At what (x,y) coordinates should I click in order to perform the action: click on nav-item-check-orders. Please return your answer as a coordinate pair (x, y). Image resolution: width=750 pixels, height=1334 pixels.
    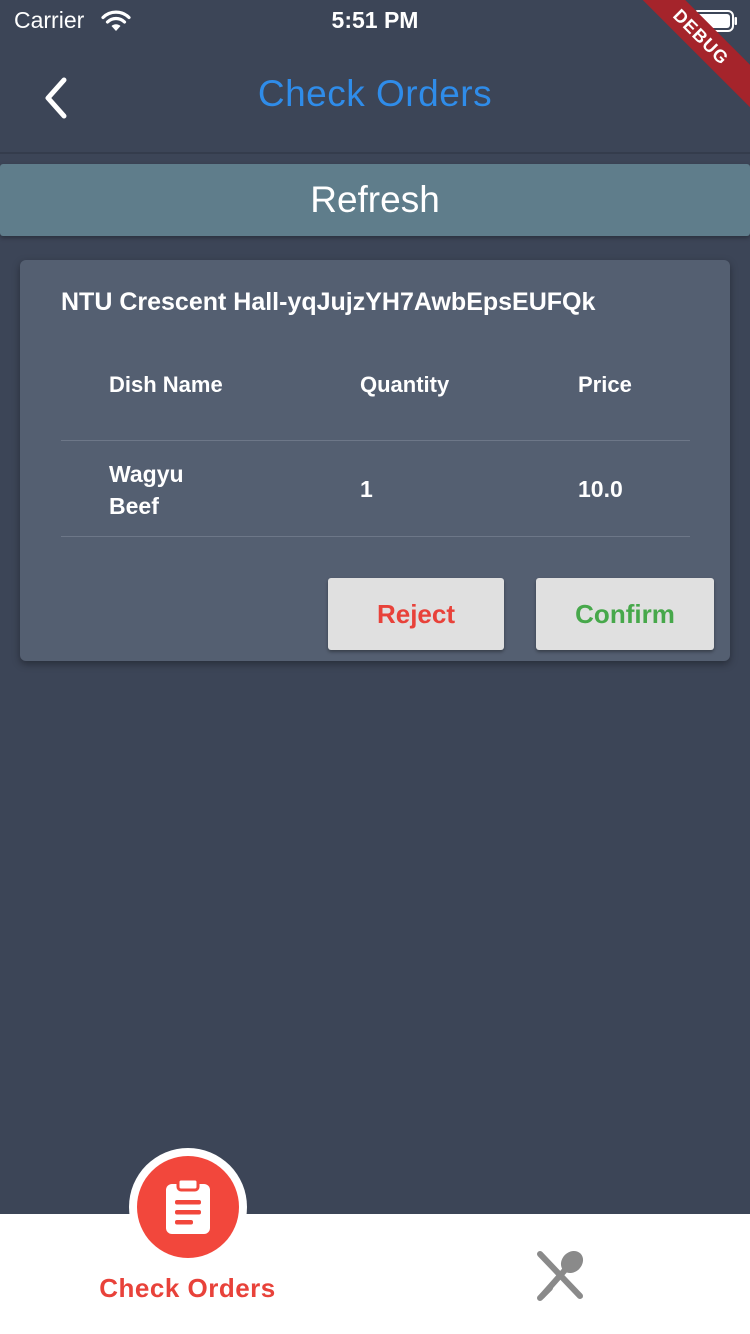
    Looking at the image, I should click on (188, 1207).